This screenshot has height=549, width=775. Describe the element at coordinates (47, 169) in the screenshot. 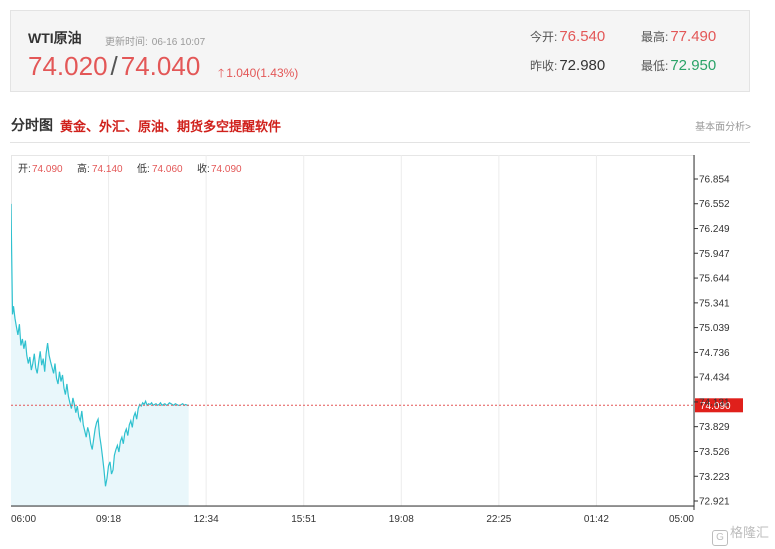

I see `ohlc-open-value: 74.090` at that location.